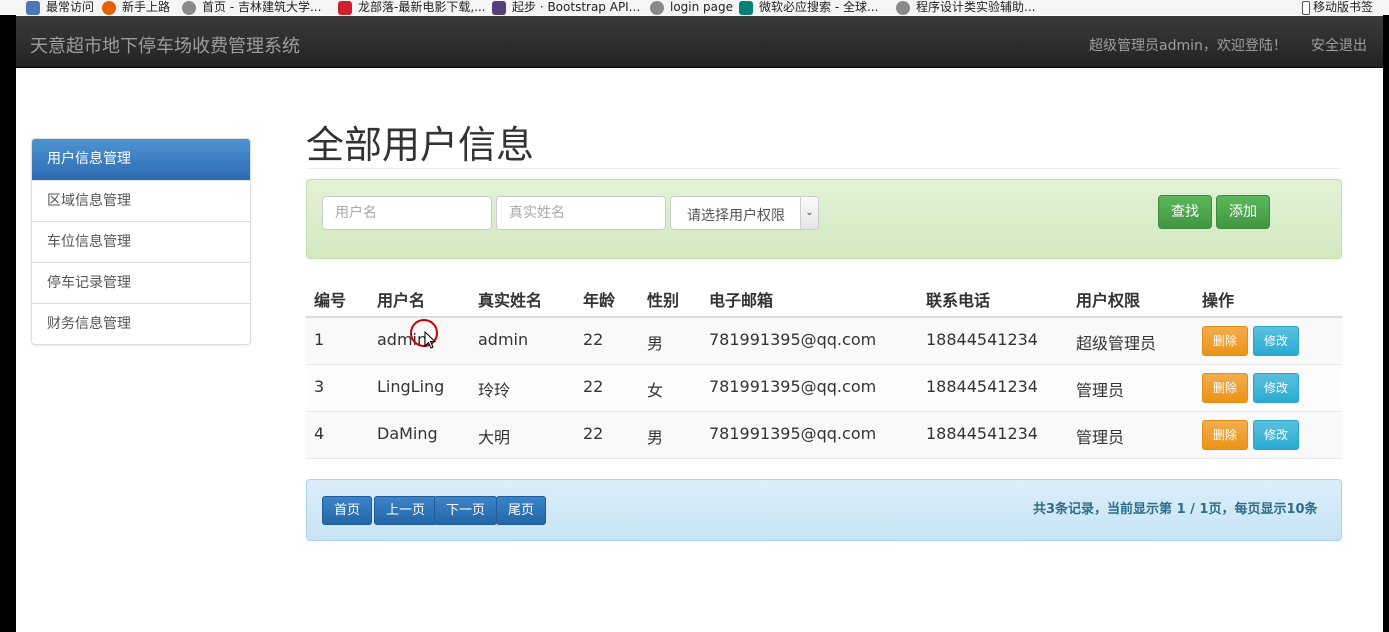 The height and width of the screenshot is (632, 1389). I want to click on logout-link: 安全退出, so click(1339, 45).